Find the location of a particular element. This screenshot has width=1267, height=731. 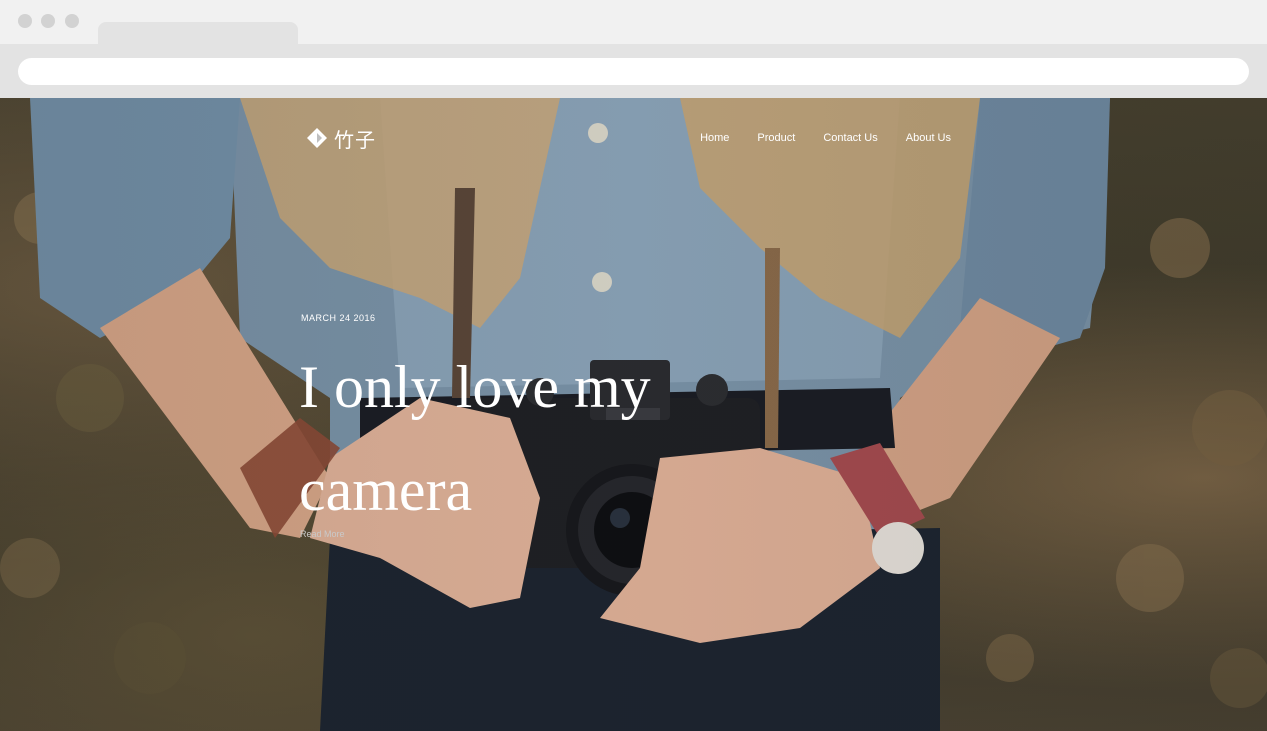

browser-tab is located at coordinates (198, 33).